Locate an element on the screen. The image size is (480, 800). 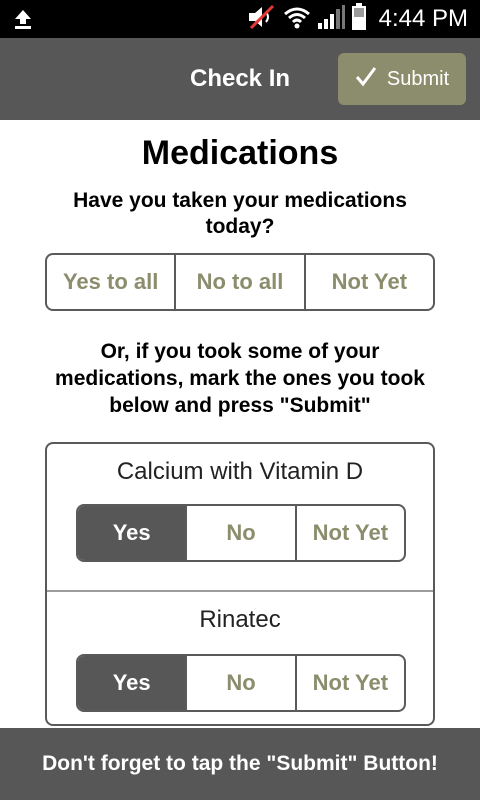
submit-button: Submit is located at coordinates (402, 79).